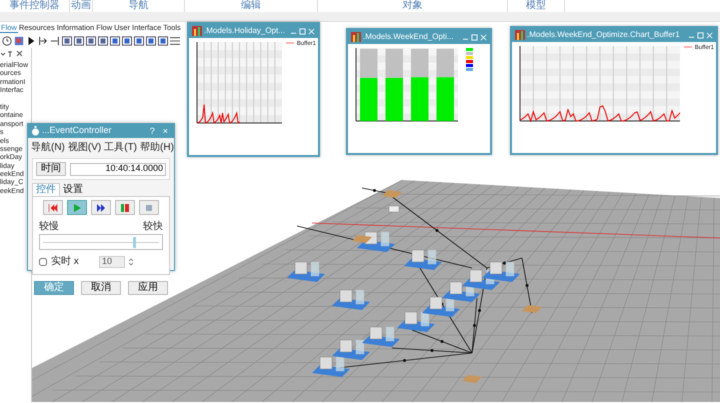  I want to click on menu-item: 帮助(H), so click(157, 147).